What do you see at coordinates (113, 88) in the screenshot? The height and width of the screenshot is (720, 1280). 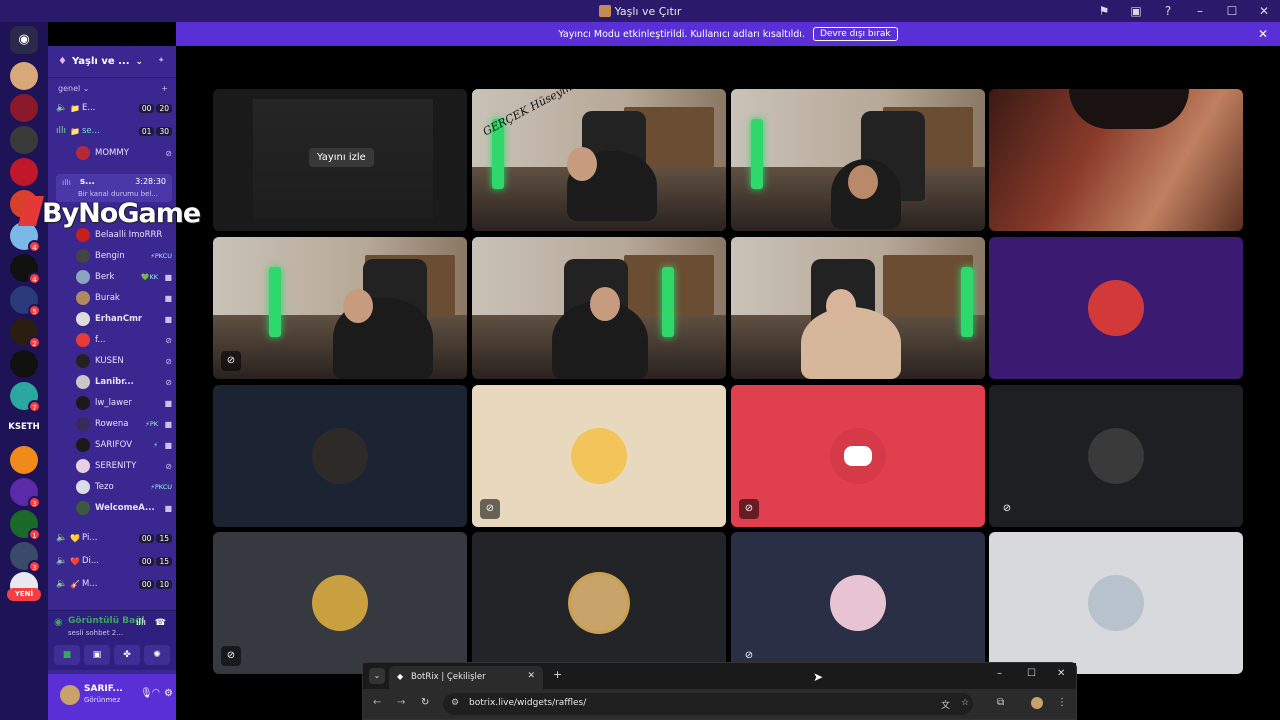 I see `category-genel: genel ⌄ +` at bounding box center [113, 88].